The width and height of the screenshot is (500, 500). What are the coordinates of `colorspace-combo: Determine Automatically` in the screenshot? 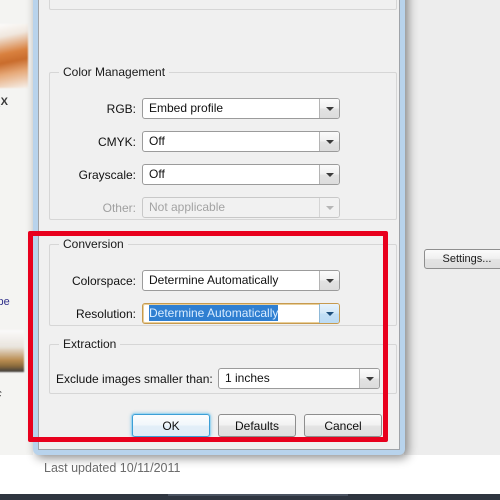 It's located at (241, 280).